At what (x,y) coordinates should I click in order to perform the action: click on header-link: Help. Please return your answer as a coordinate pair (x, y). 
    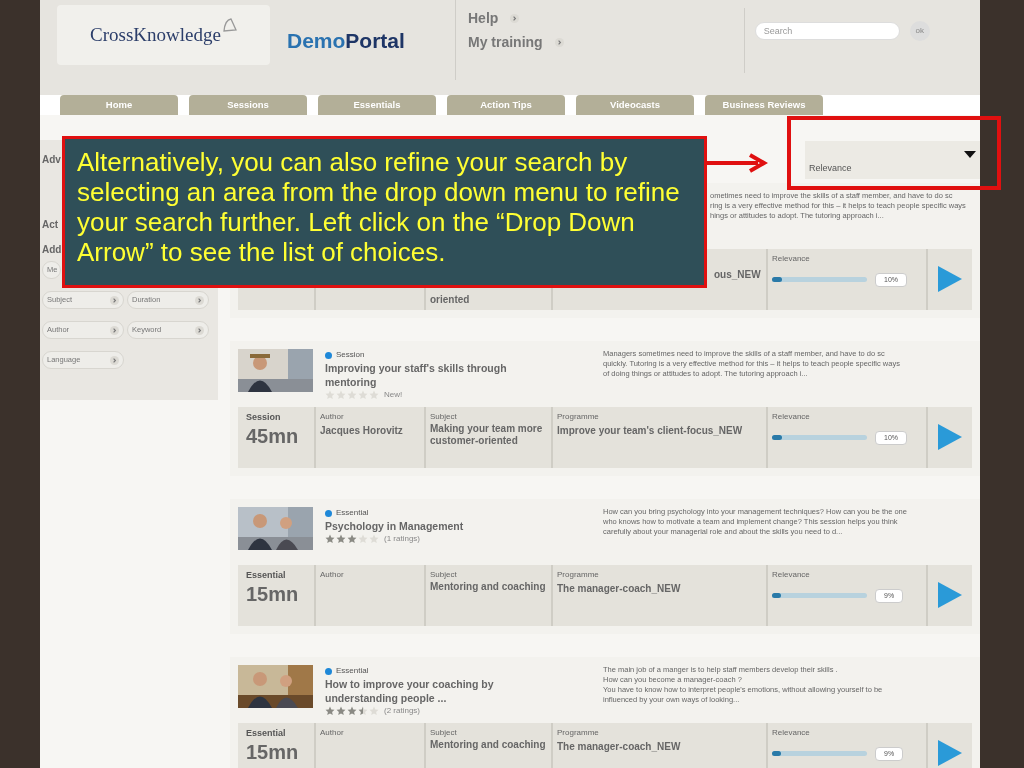
    Looking at the image, I should click on (516, 18).